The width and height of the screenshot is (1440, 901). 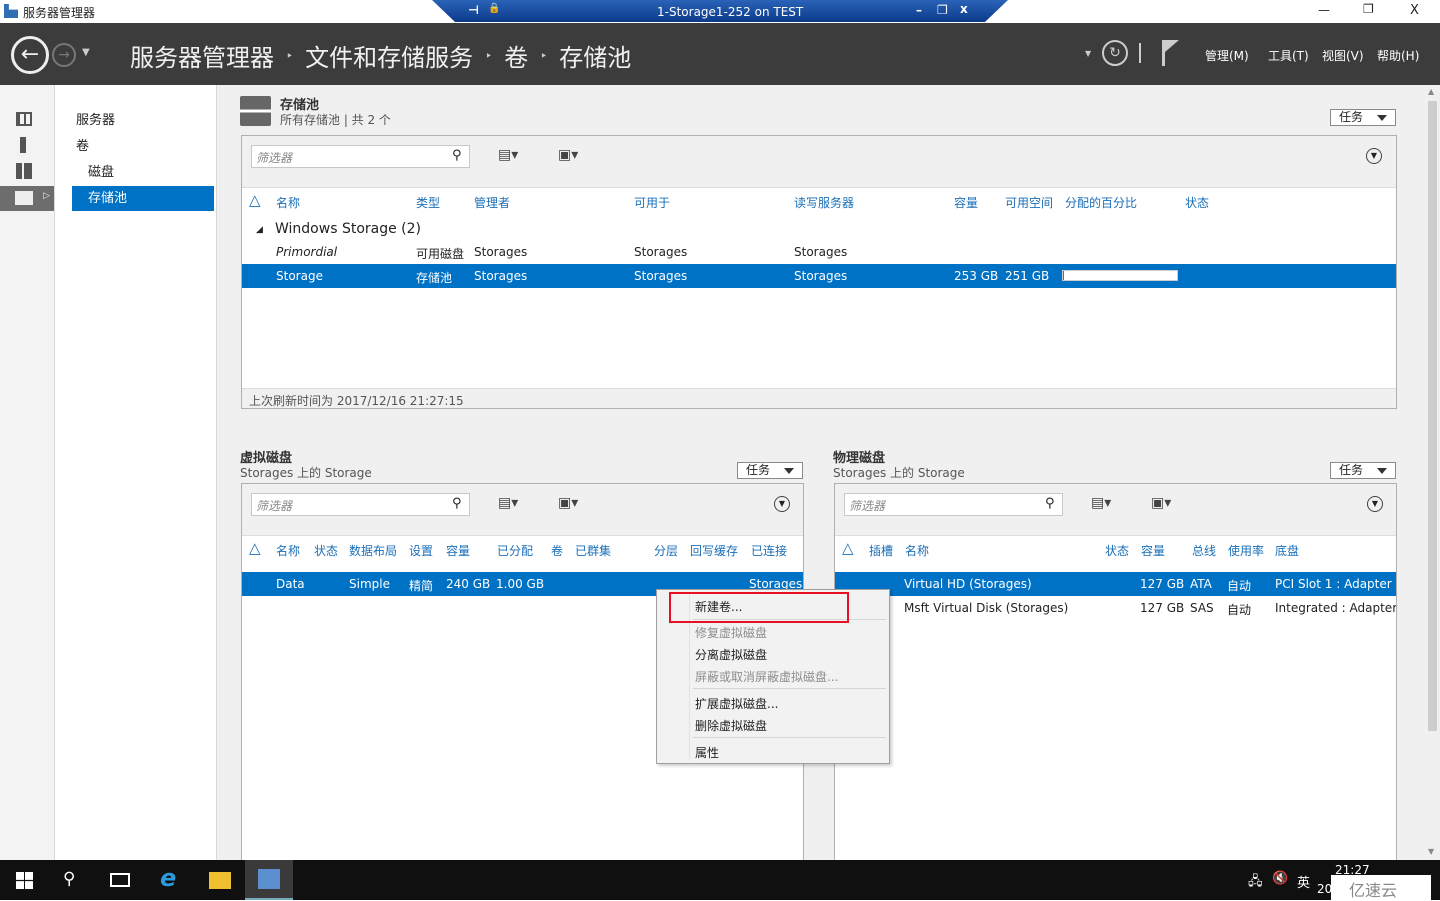 What do you see at coordinates (1280, 878) in the screenshot?
I see `volume-muted-icon: 🔇` at bounding box center [1280, 878].